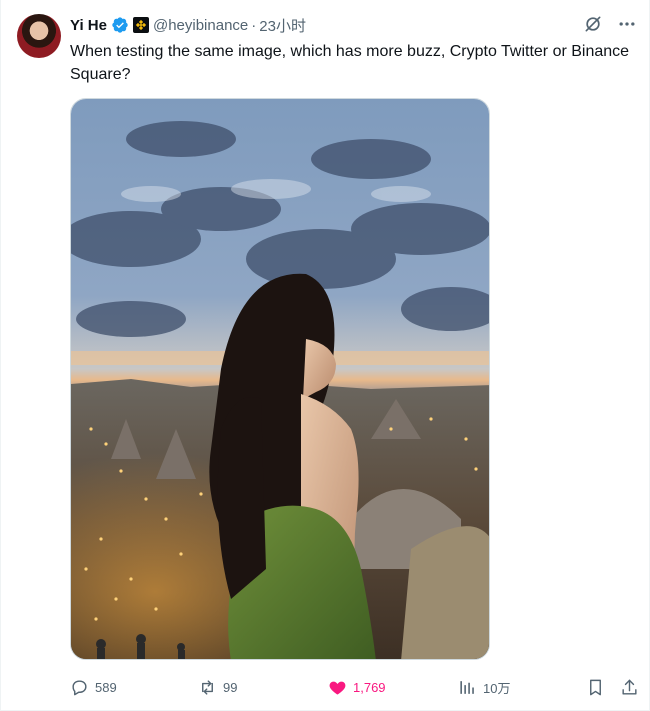 This screenshot has height=711, width=650. What do you see at coordinates (217, 687) in the screenshot?
I see `repost-button: 99` at bounding box center [217, 687].